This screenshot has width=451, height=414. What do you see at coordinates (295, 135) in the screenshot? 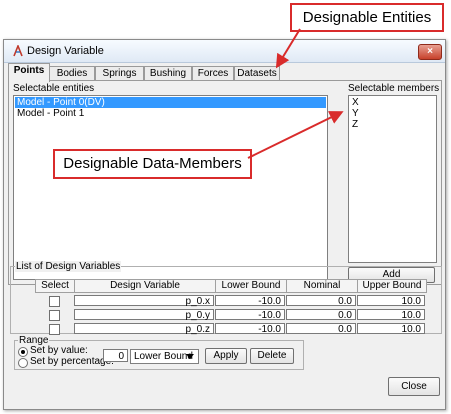
I see `arrow-to-members` at bounding box center [295, 135].